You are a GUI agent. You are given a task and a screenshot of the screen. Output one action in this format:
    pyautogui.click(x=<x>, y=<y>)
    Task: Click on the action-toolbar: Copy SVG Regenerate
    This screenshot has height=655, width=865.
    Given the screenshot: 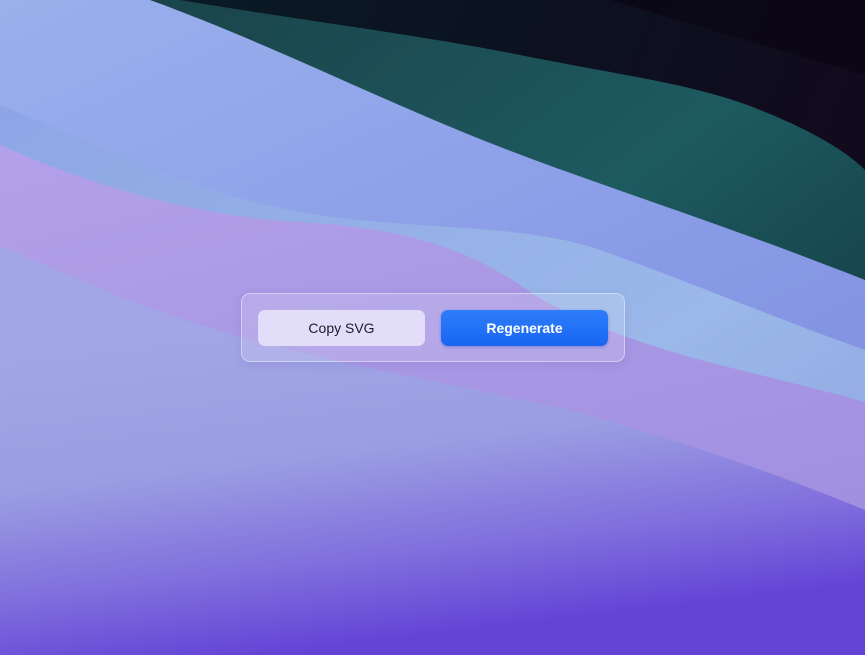 What is the action you would take?
    pyautogui.click(x=433, y=327)
    